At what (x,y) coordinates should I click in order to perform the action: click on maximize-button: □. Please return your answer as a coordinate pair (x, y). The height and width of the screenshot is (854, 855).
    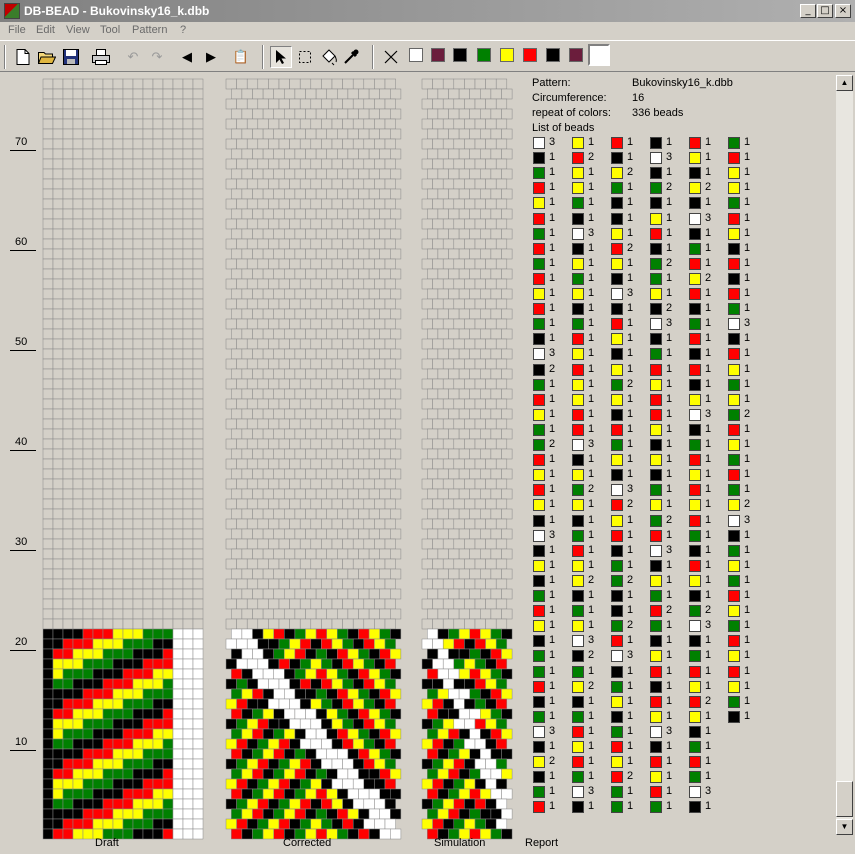
    Looking at the image, I should click on (825, 11).